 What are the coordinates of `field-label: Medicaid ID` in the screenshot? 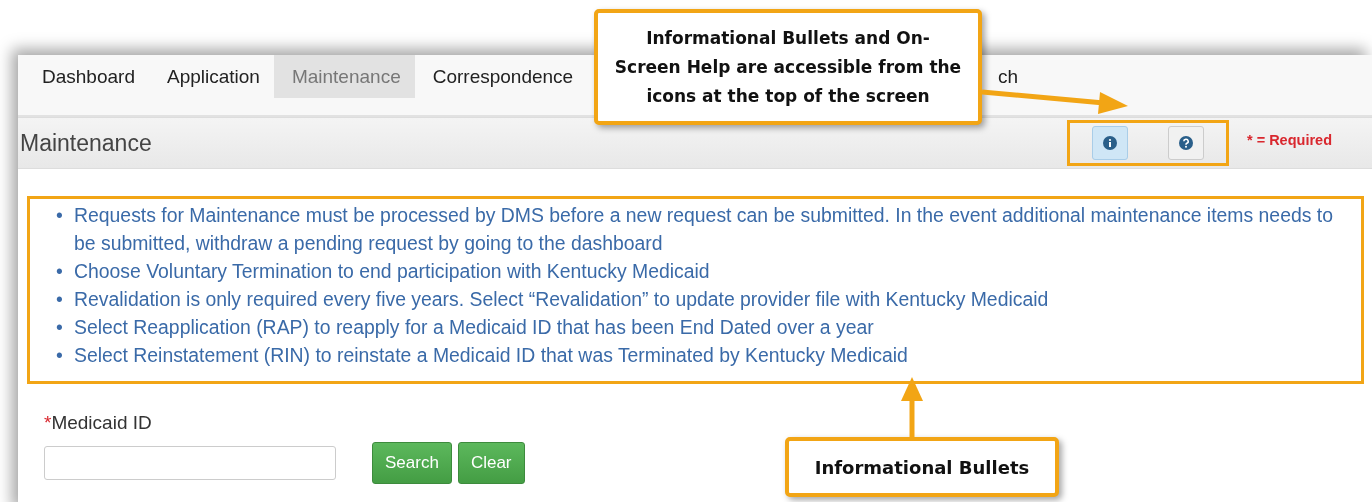 It's located at (101, 422).